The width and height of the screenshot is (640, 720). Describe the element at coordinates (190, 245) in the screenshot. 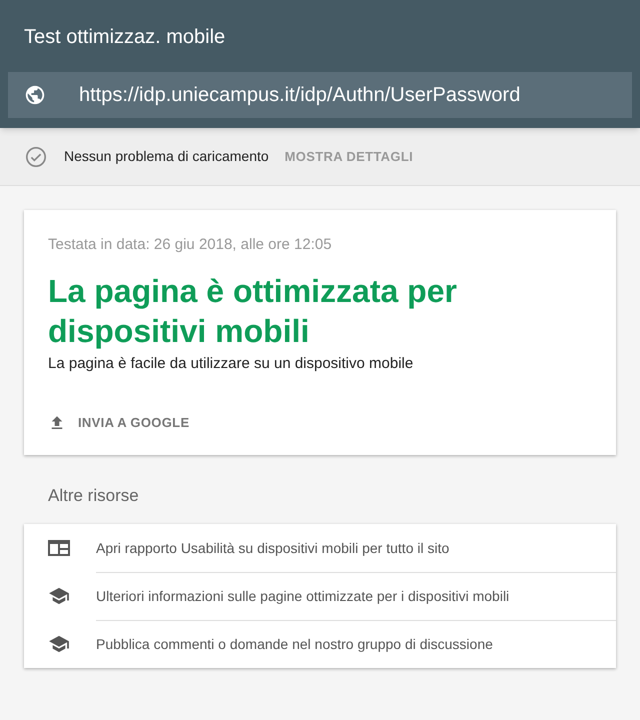

I see `test-date: Testata in data: 26 giu 2018, alle ore 12:05` at that location.